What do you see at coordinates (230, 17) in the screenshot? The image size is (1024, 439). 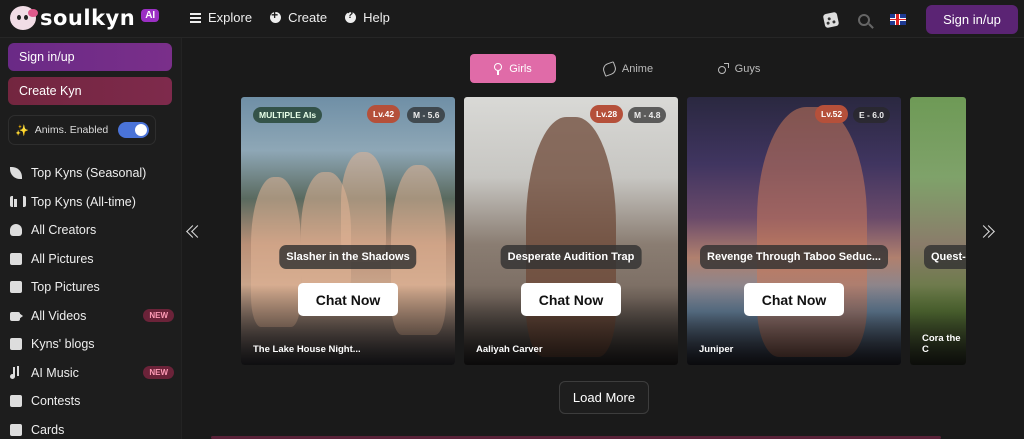 I see `nav-explore-label: Explore` at bounding box center [230, 17].